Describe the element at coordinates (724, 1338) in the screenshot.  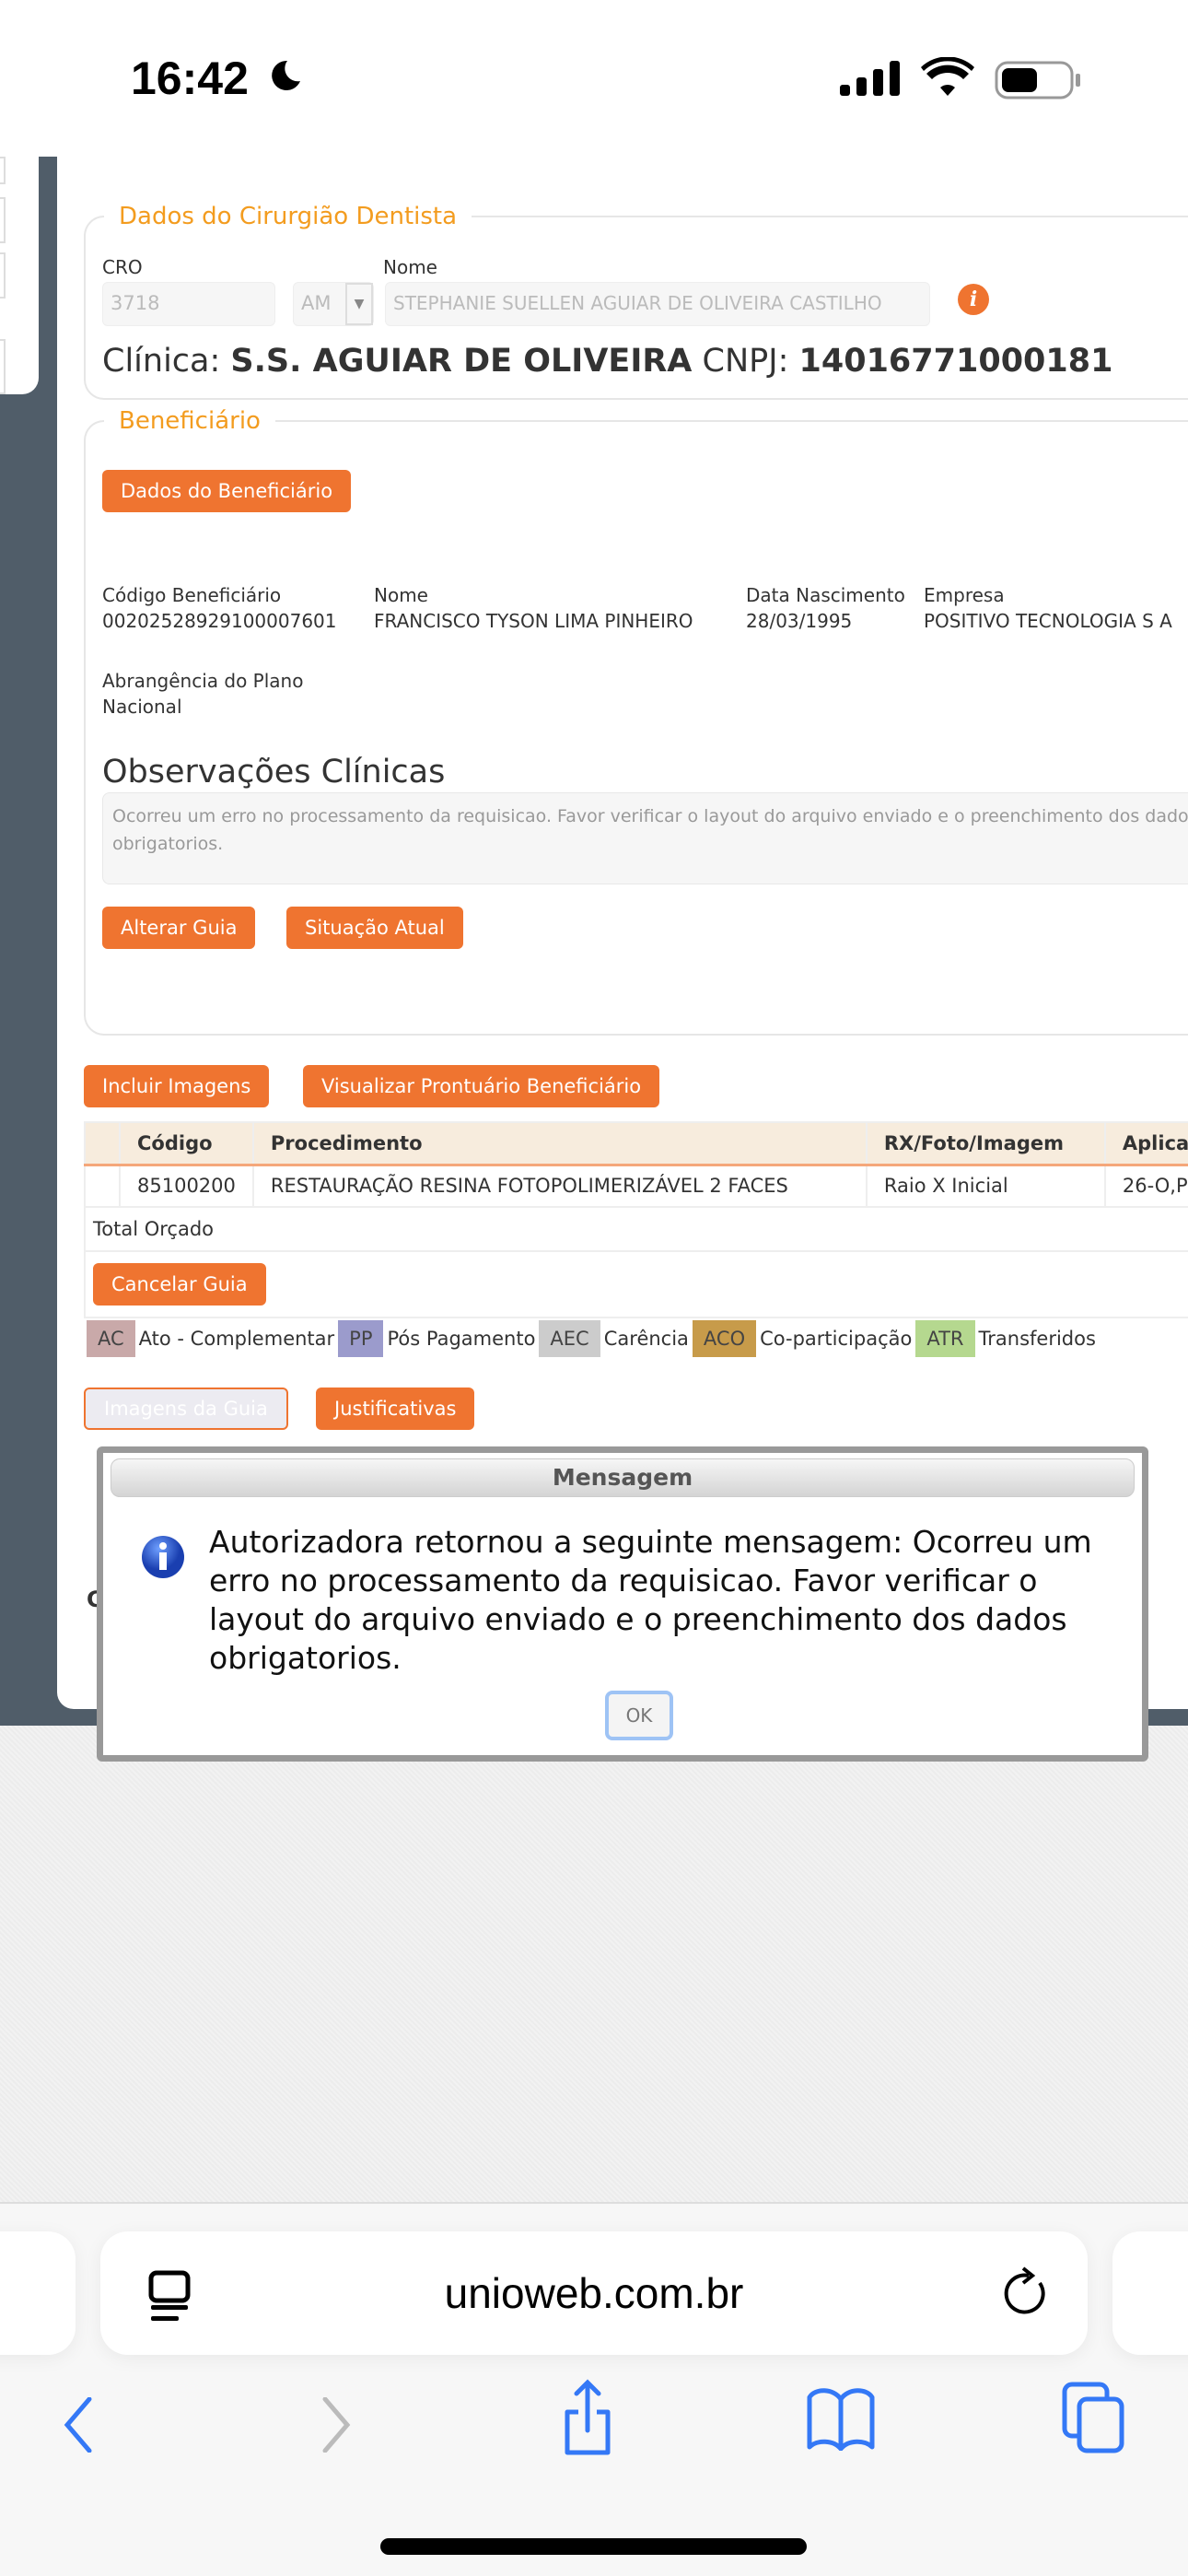
I see `legend-badge: ACO` at that location.